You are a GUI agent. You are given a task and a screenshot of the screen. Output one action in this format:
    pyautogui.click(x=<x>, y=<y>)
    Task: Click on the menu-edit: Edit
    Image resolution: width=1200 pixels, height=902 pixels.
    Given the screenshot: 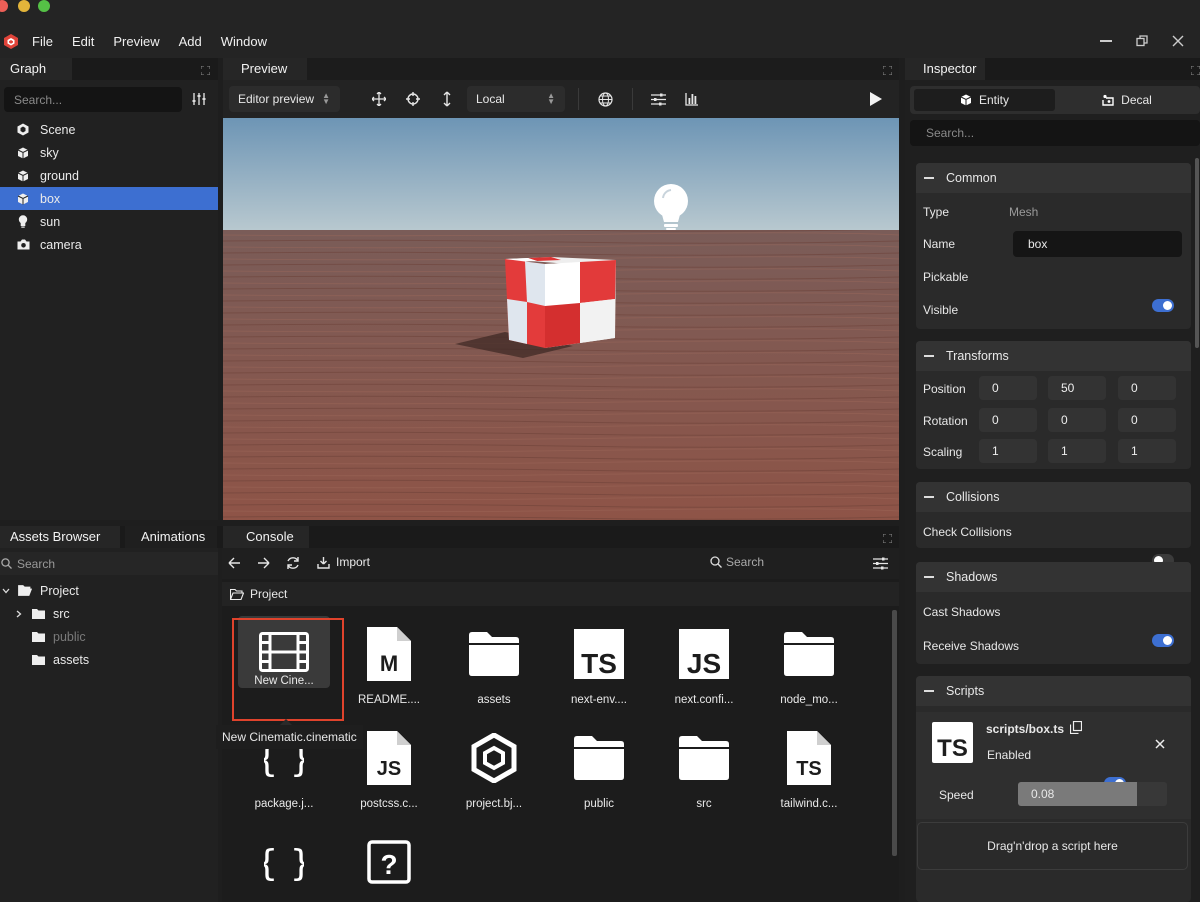 What is the action you would take?
    pyautogui.click(x=83, y=41)
    